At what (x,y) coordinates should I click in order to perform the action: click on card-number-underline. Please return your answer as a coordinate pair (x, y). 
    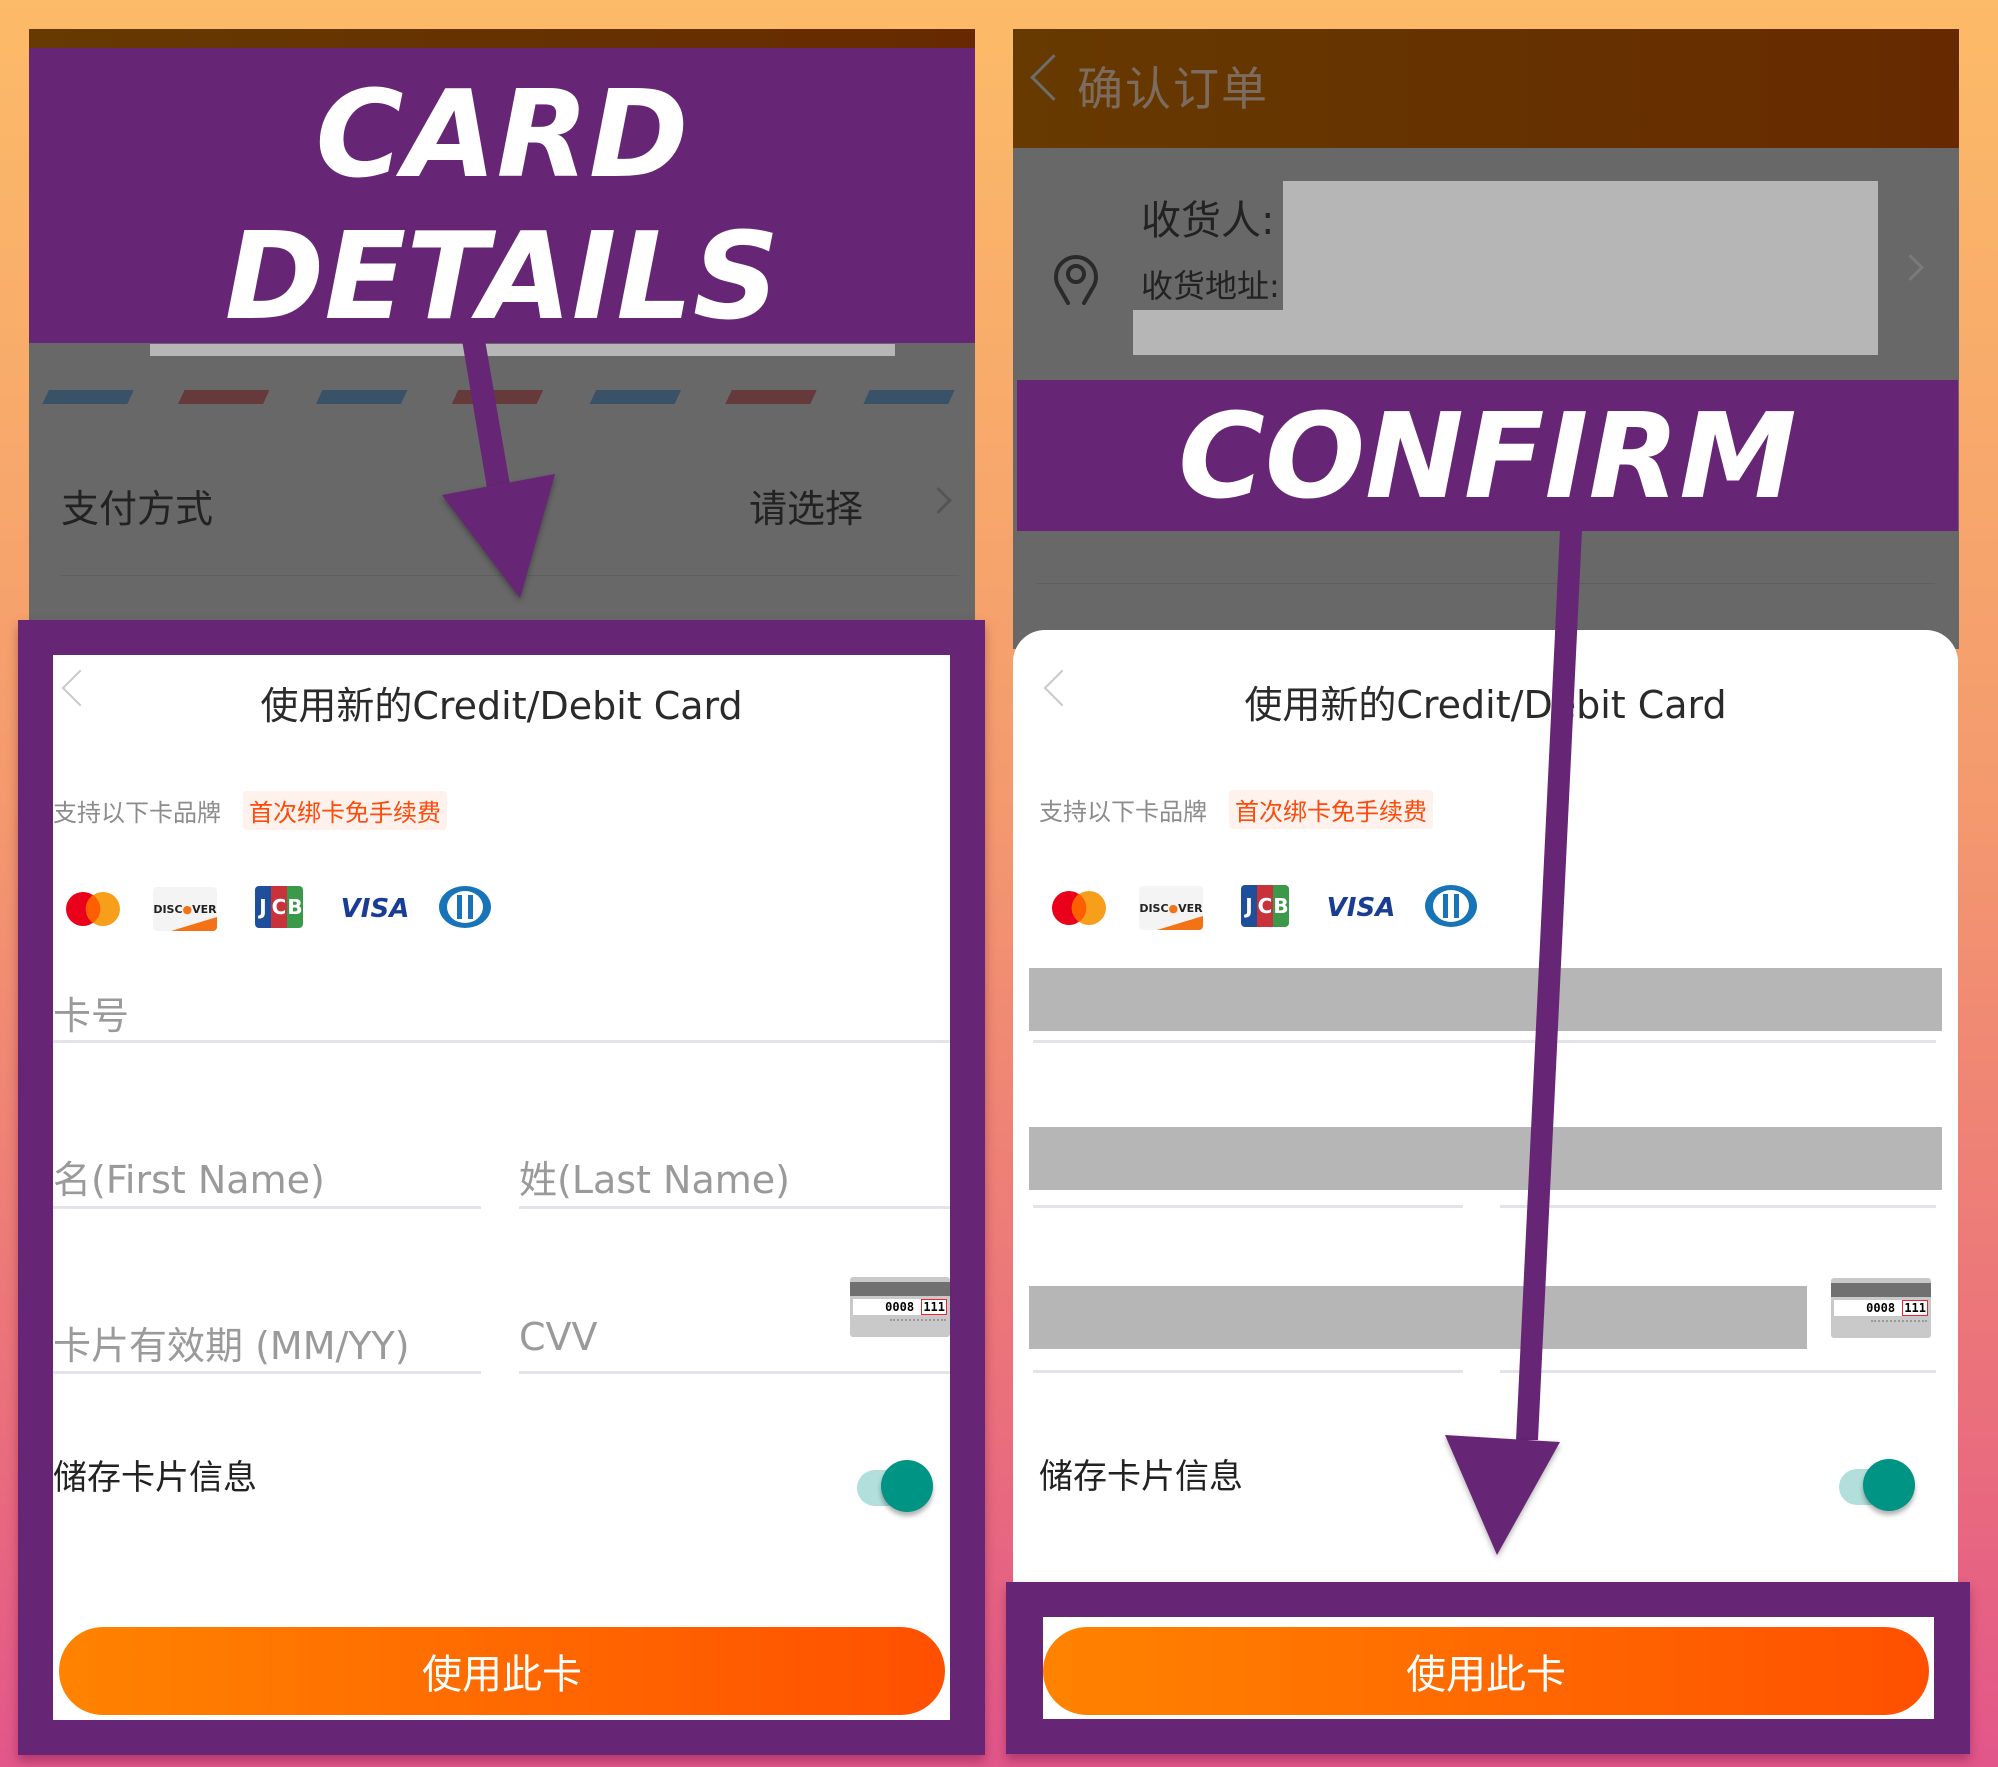
    Looking at the image, I should click on (501, 1041).